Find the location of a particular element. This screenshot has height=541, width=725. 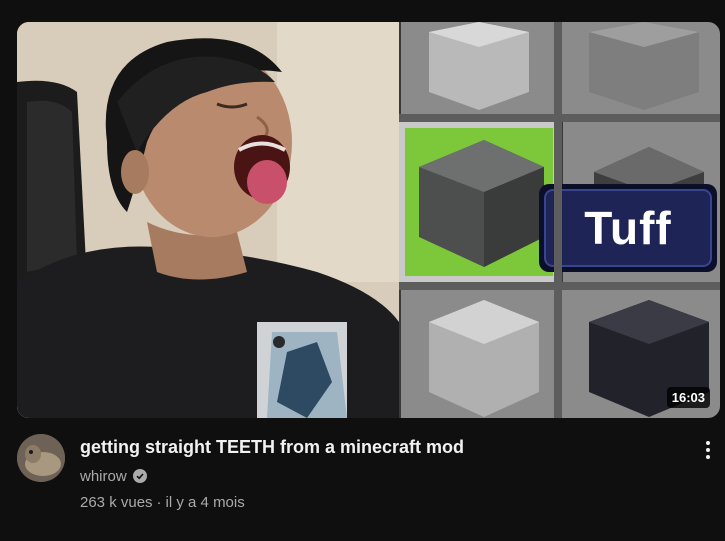

channel-avatar is located at coordinates (41, 458).